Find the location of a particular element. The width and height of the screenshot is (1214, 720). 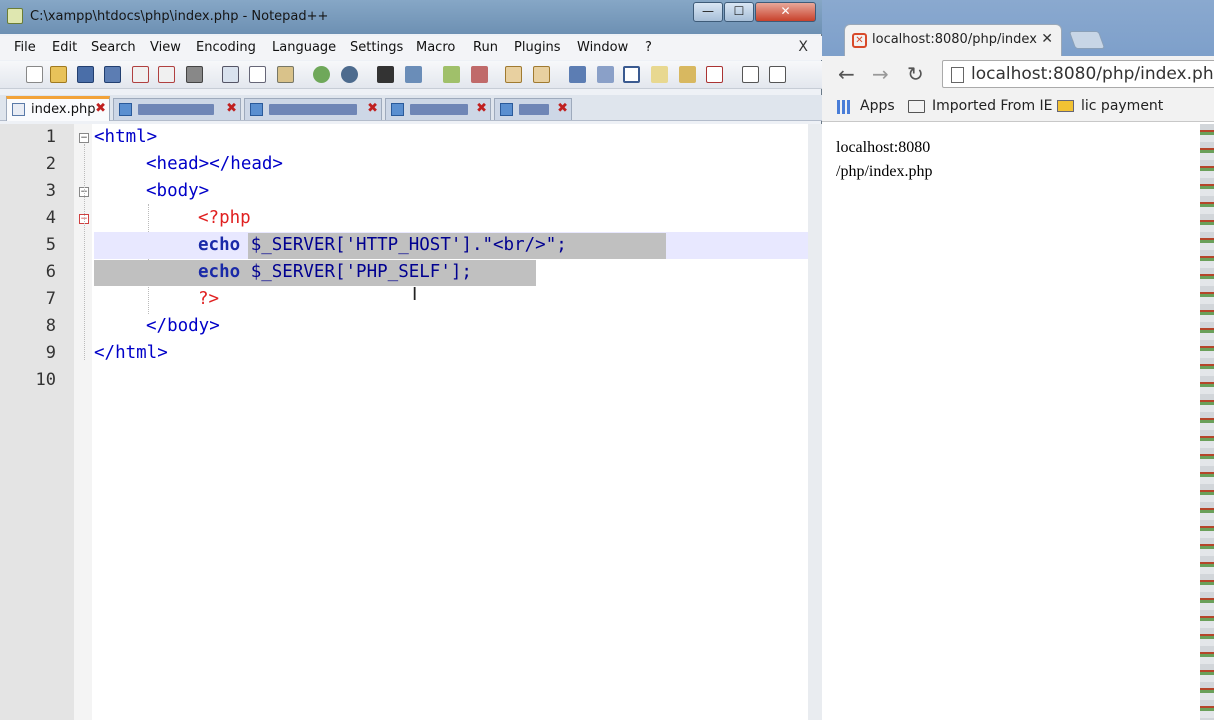

tab-blurred-2: ✖ is located at coordinates (313, 109).